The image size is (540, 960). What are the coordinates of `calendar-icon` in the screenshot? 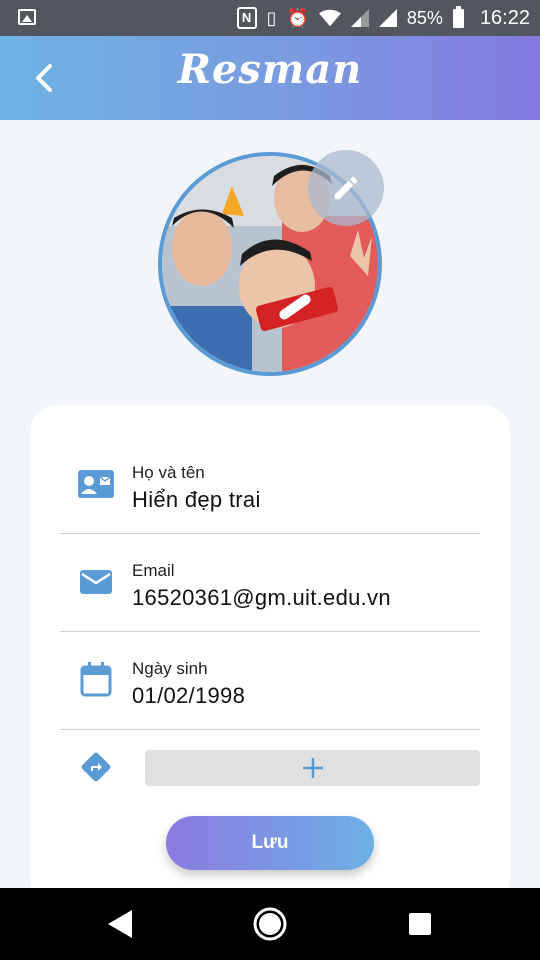 It's located at (96, 679).